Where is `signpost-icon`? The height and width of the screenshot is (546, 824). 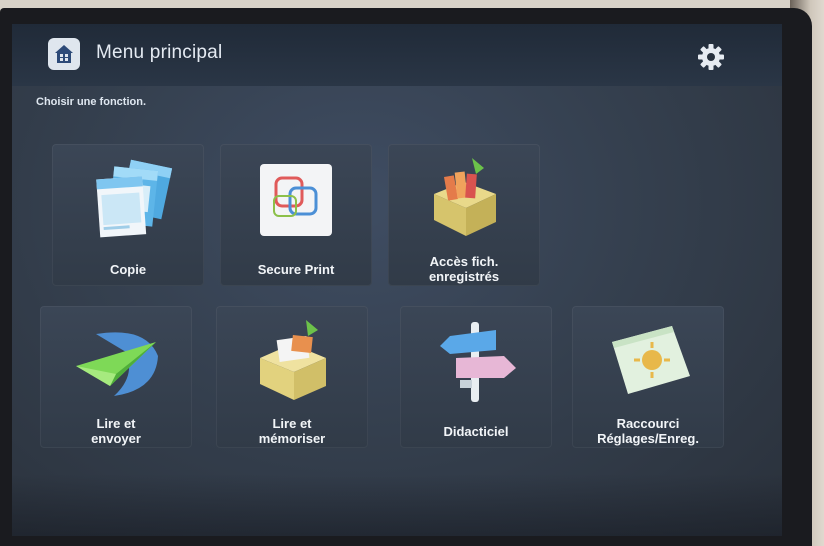
signpost-icon is located at coordinates (476, 361).